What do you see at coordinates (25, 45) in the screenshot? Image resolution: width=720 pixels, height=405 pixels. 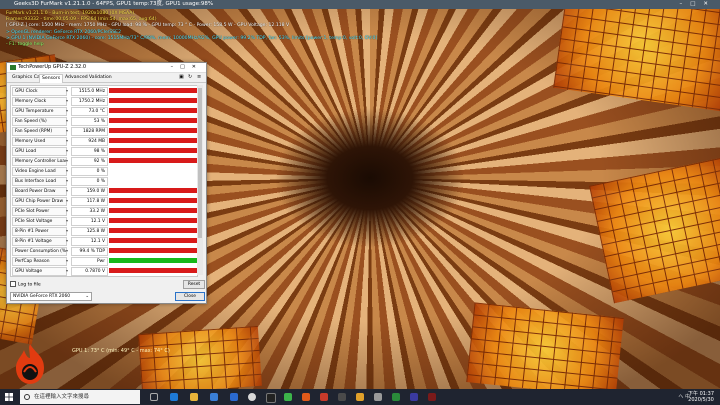 I see `info-line: - F1: toggle help` at bounding box center [25, 45].